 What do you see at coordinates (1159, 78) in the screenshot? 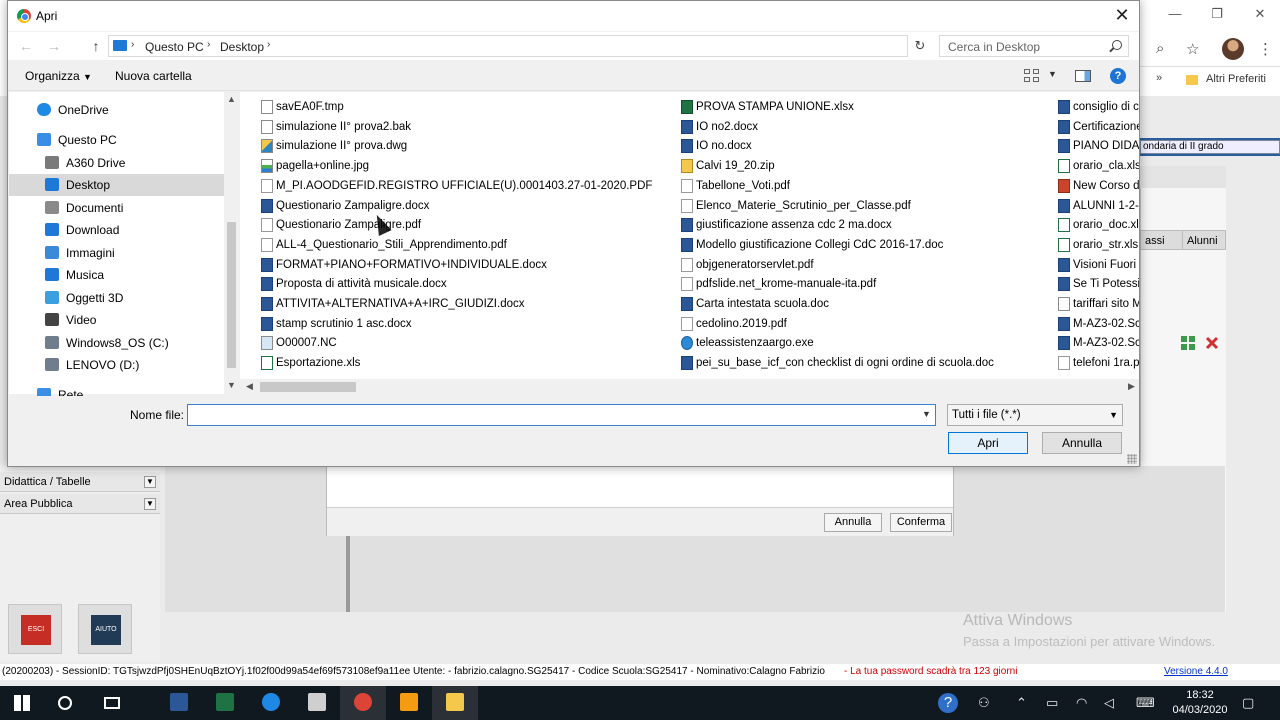
I see `bookmarks-overflow-icon: »` at bounding box center [1159, 78].